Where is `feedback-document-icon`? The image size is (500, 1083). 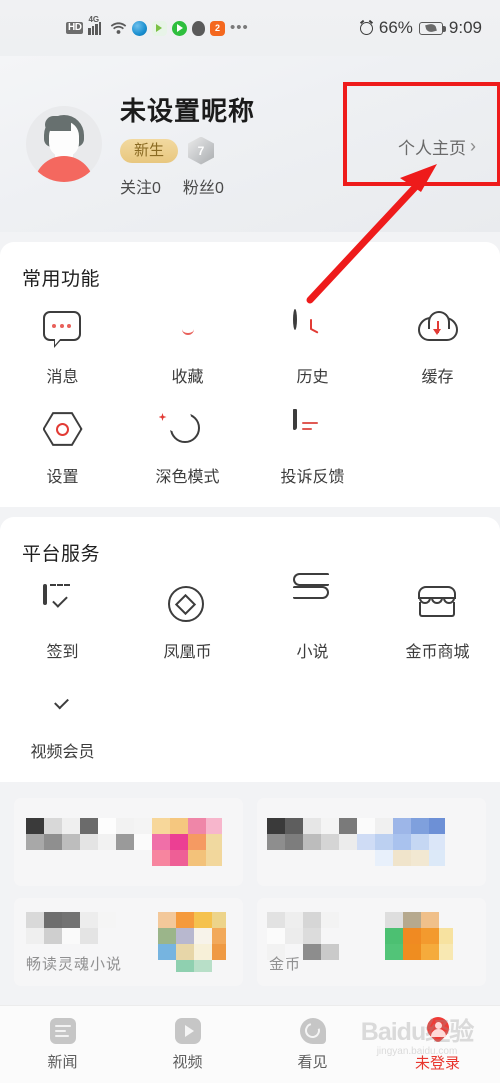 feedback-document-icon is located at coordinates (312, 430).